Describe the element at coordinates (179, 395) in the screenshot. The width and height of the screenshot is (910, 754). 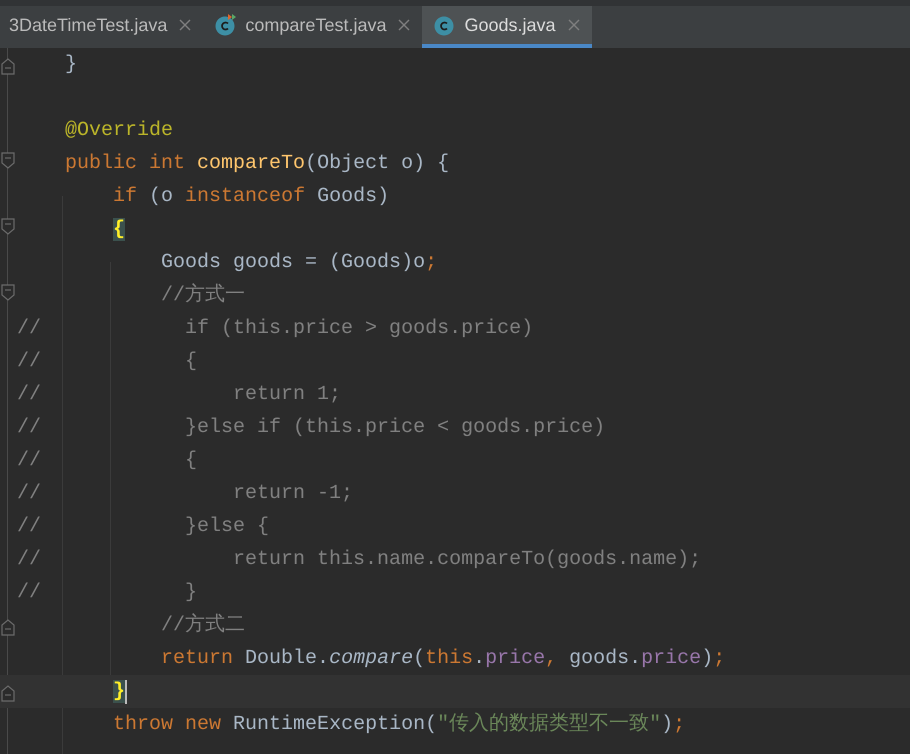
I see `code-line: // return 1;` at that location.